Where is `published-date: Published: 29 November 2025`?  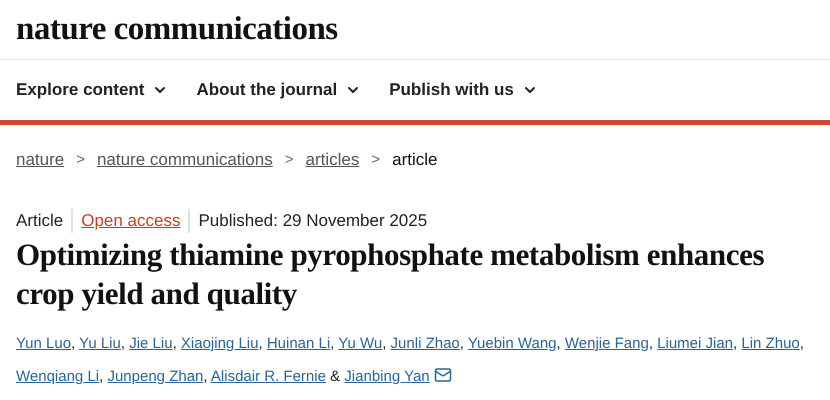 published-date: Published: 29 November 2025 is located at coordinates (312, 221).